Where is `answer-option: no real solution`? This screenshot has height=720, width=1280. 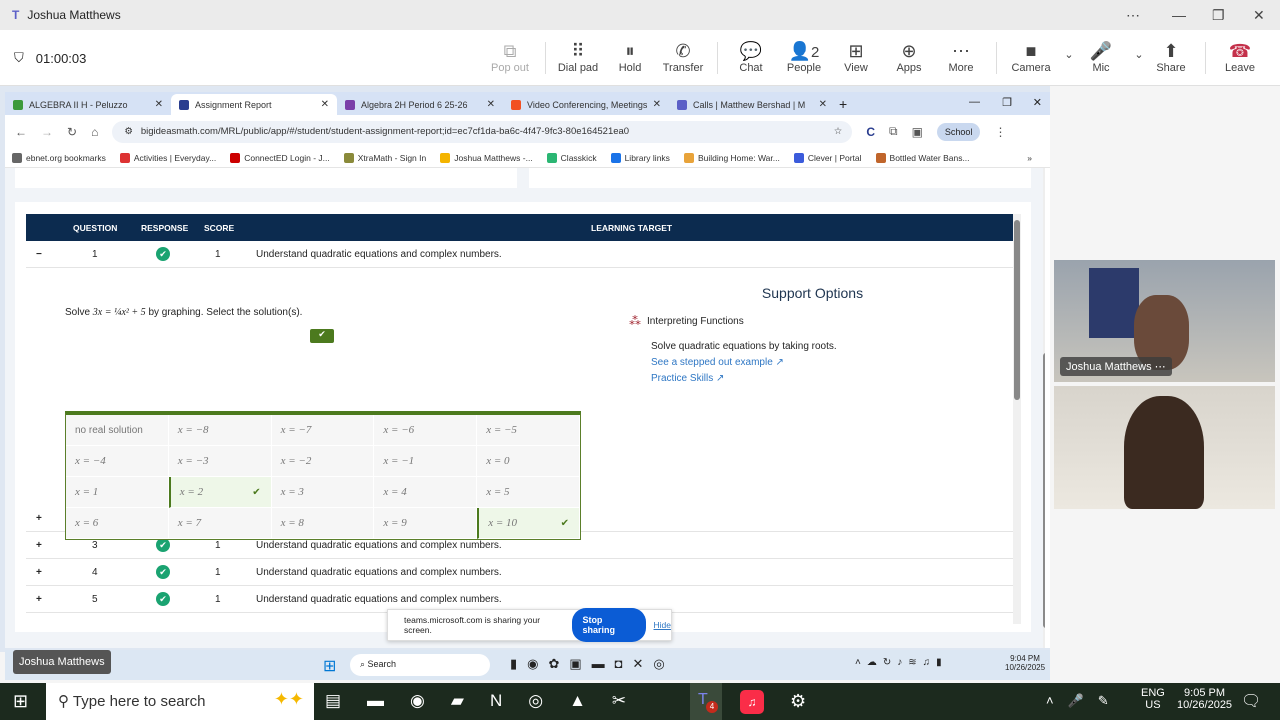 answer-option: no real solution is located at coordinates (117, 430).